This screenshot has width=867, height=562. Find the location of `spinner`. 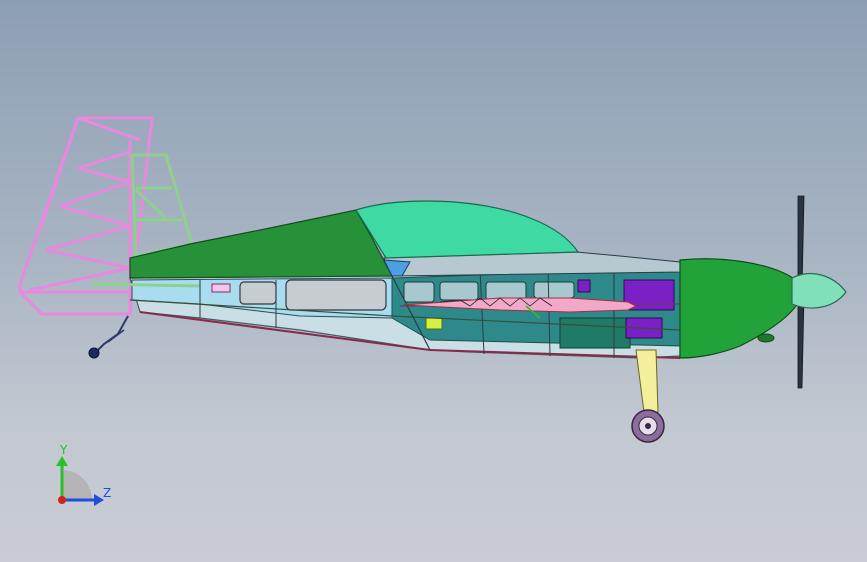

spinner is located at coordinates (819, 291).